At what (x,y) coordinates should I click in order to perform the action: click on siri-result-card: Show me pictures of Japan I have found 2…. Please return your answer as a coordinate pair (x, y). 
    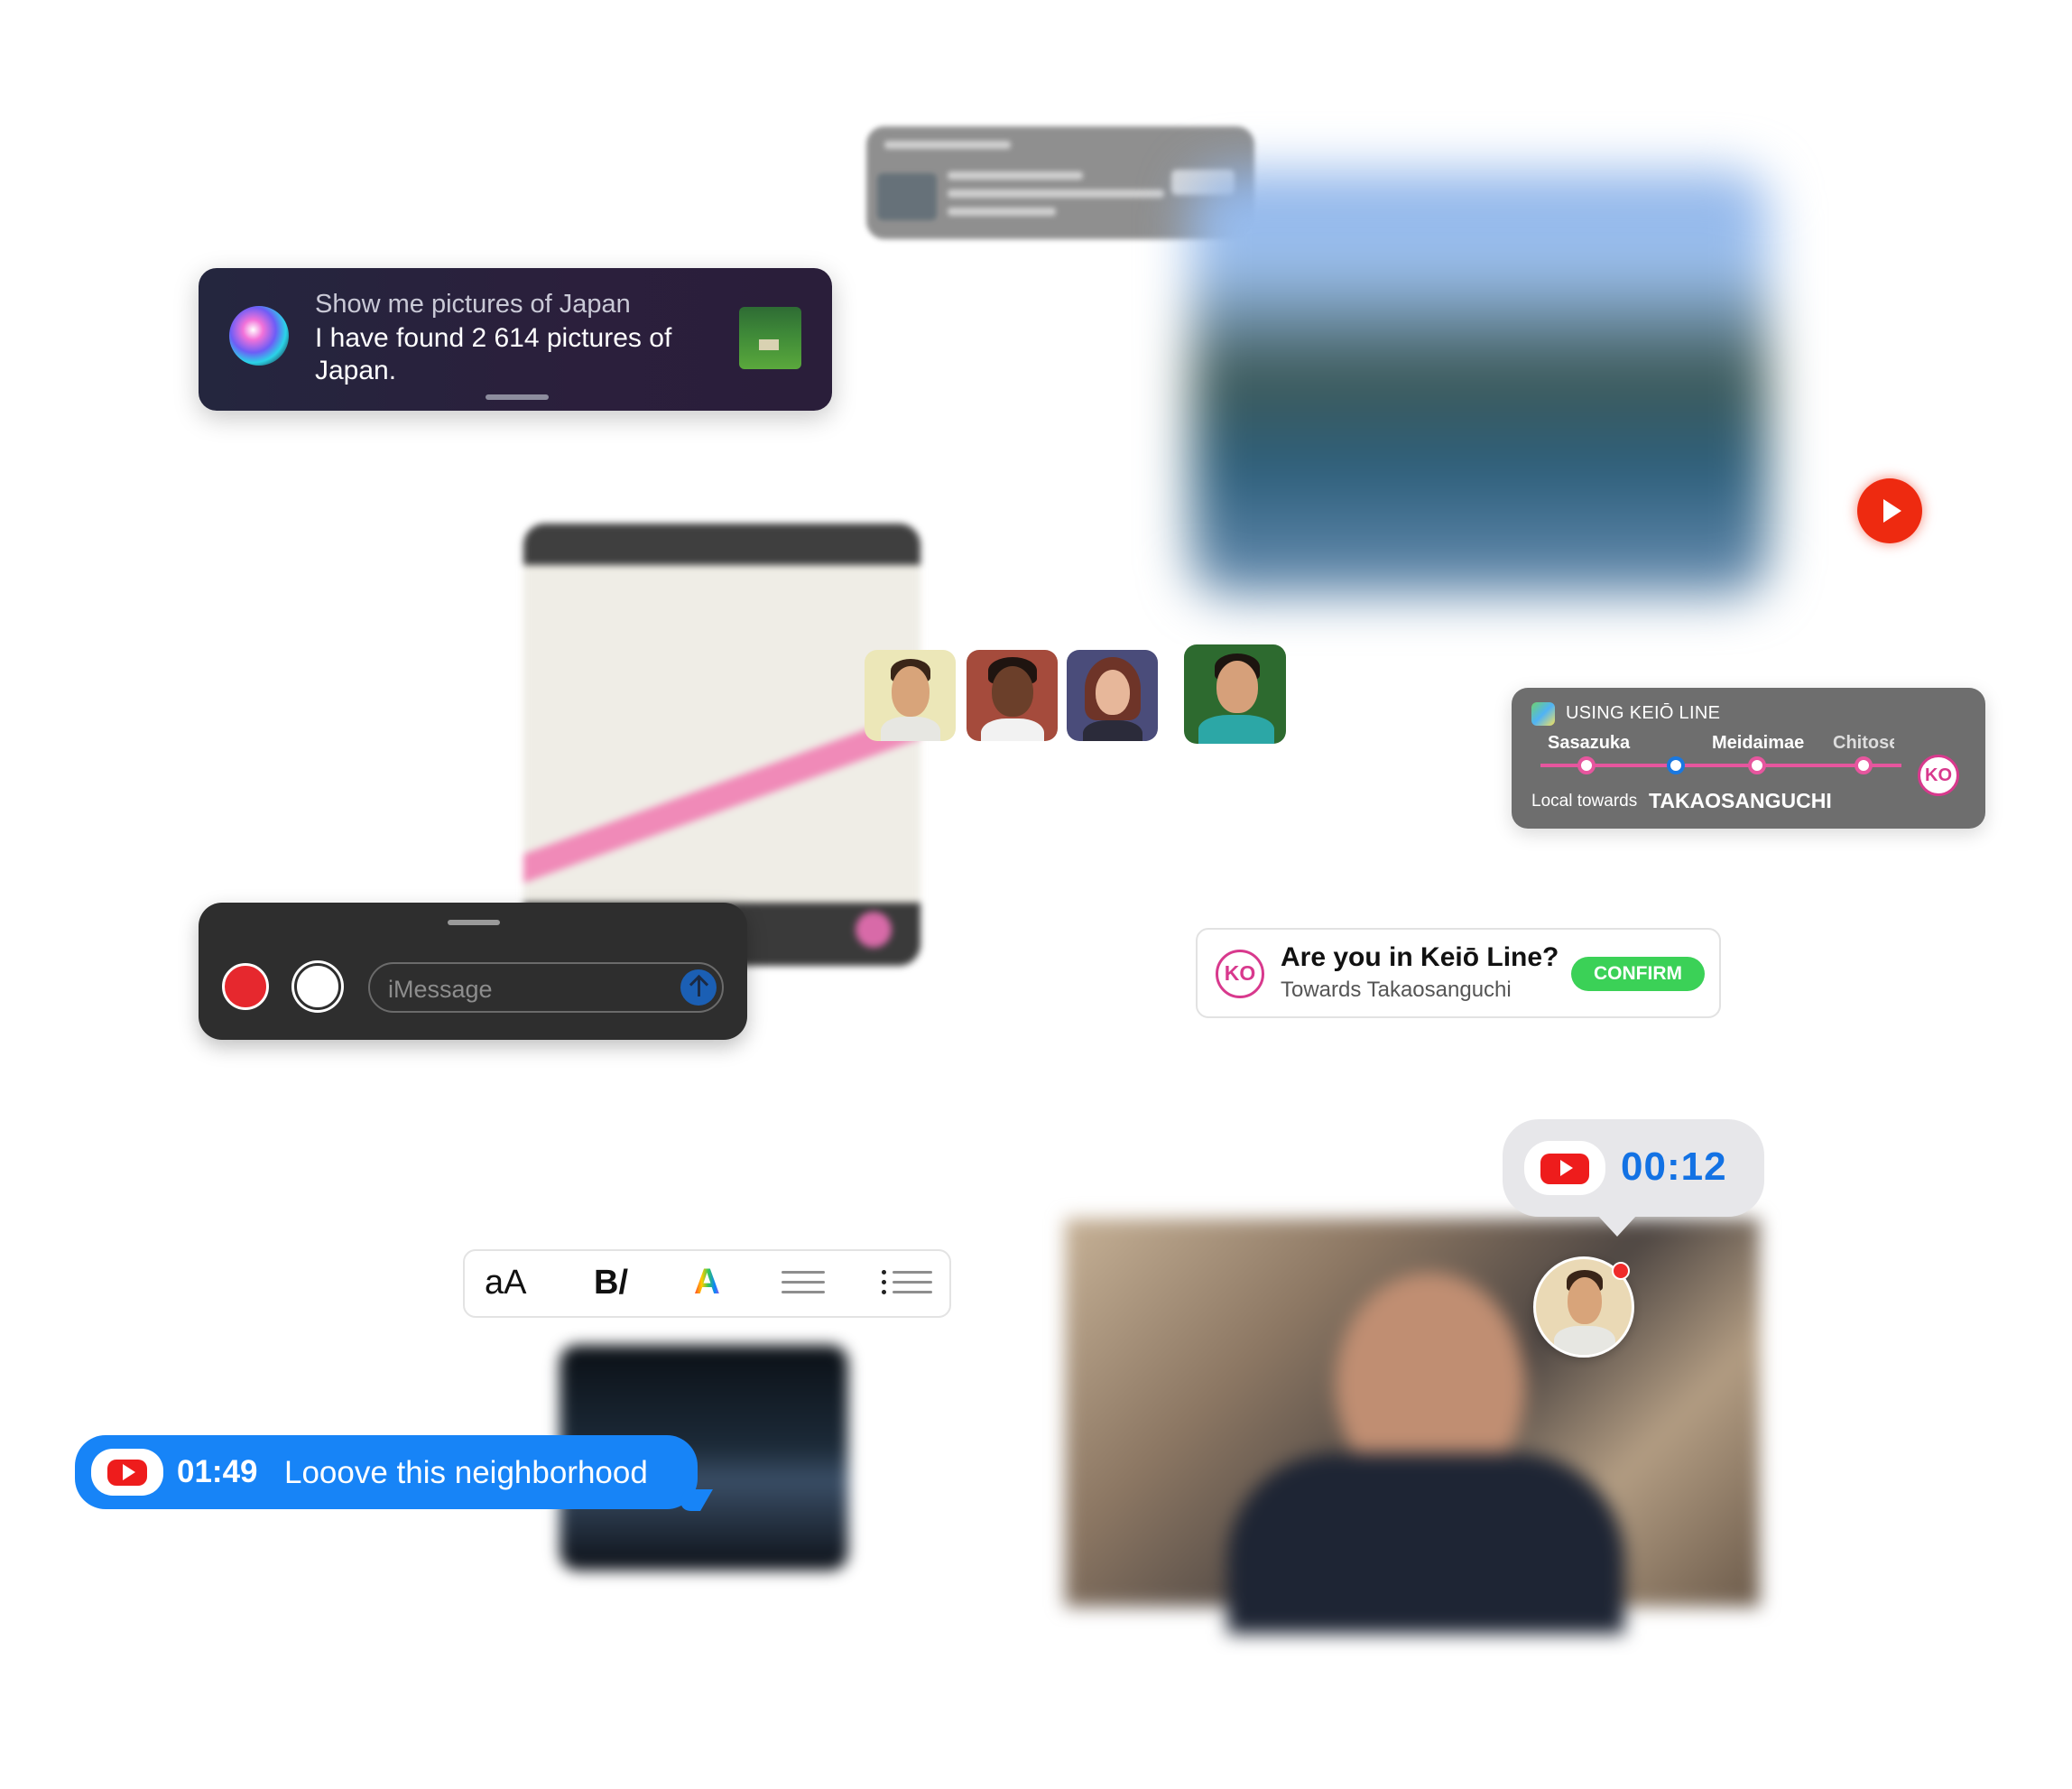
    Looking at the image, I should click on (515, 339).